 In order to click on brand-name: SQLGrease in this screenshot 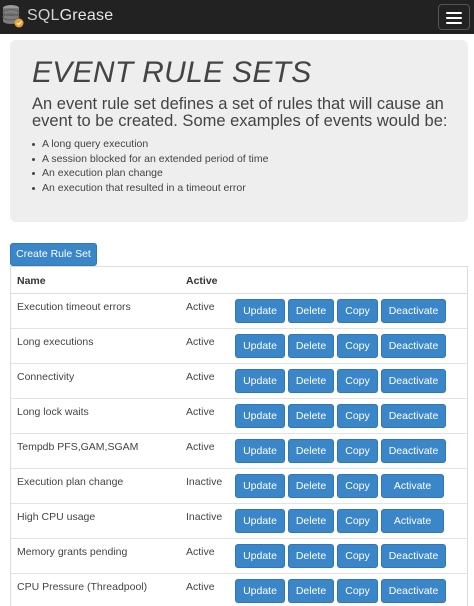, I will do `click(70, 15)`.